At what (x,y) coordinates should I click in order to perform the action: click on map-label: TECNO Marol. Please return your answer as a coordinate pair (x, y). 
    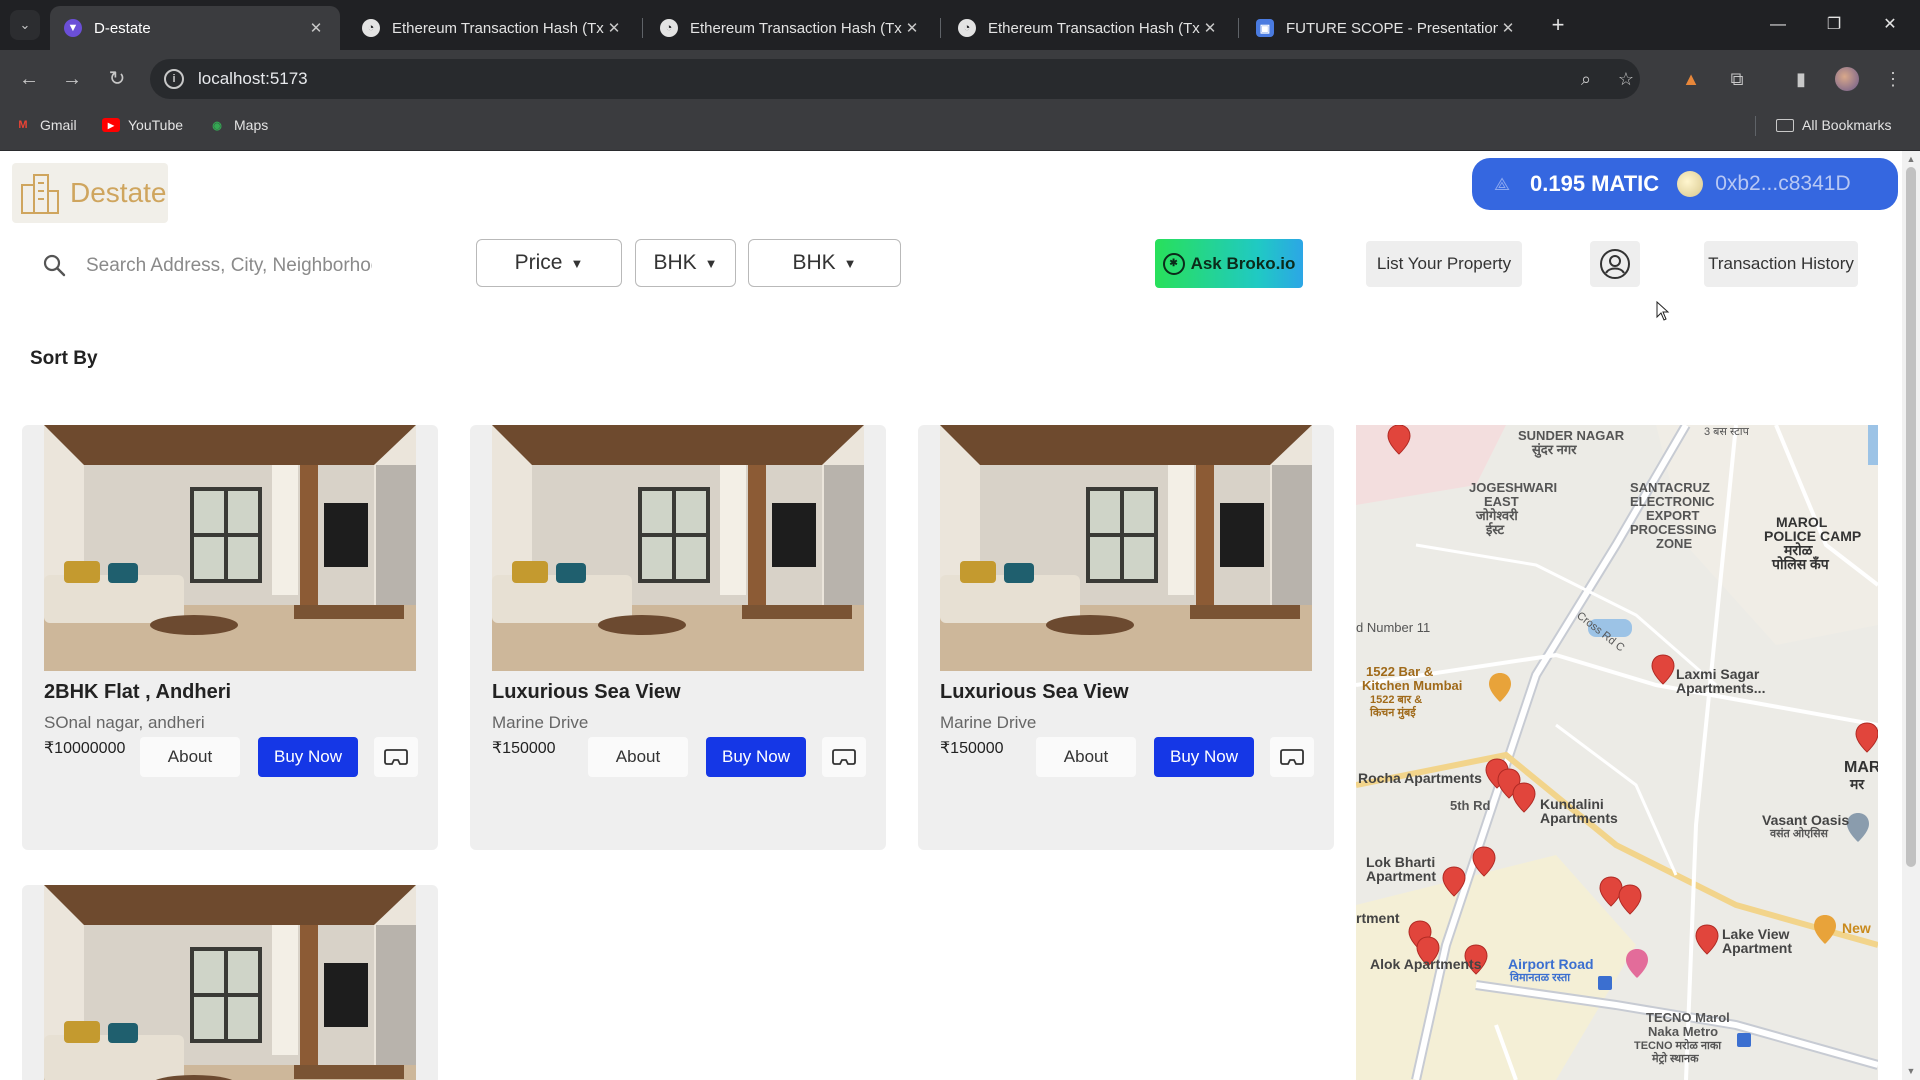
    Looking at the image, I should click on (1688, 1017).